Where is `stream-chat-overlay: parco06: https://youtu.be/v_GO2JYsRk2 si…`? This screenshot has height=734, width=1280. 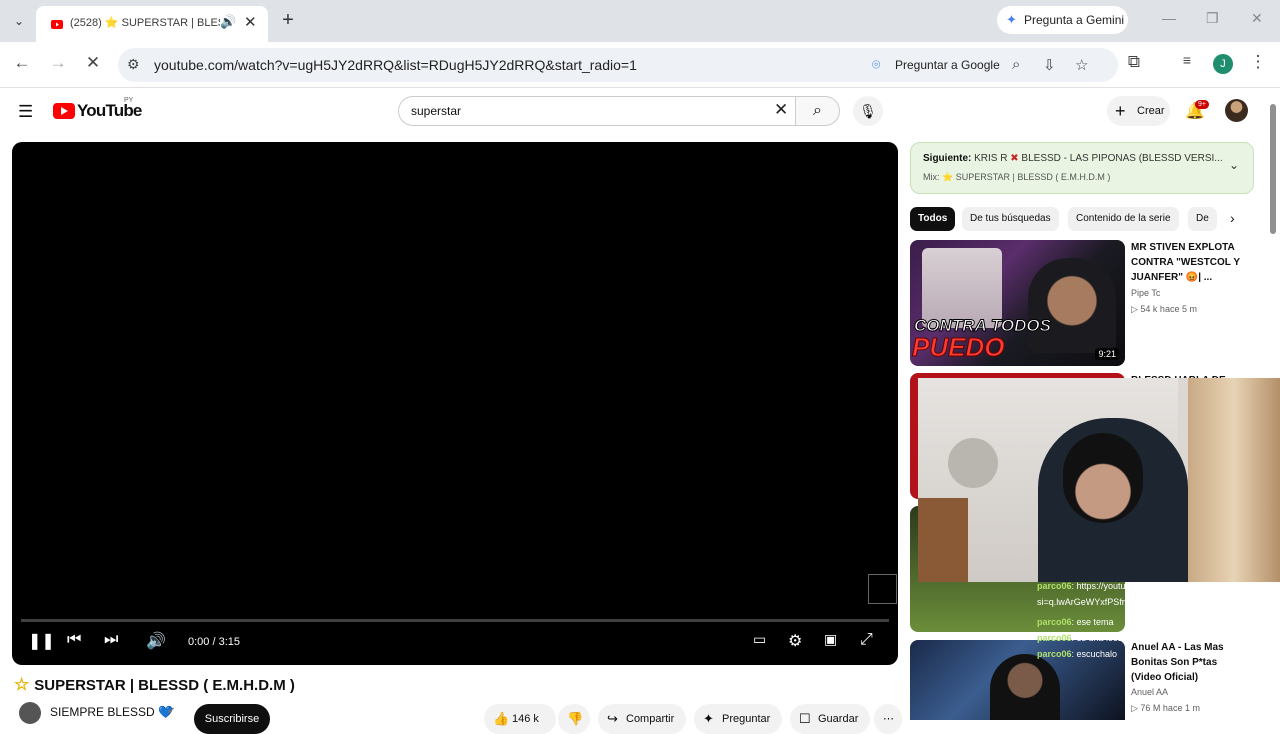 stream-chat-overlay: parco06: https://youtu.be/v_GO2JYsRk2 si… is located at coordinates (1157, 620).